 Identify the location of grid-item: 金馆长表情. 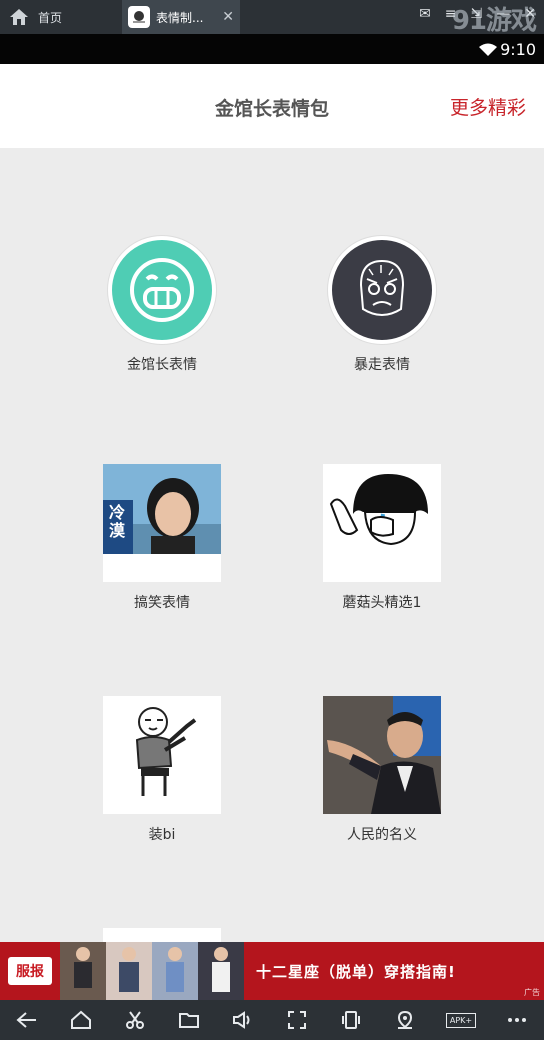
(162, 305).